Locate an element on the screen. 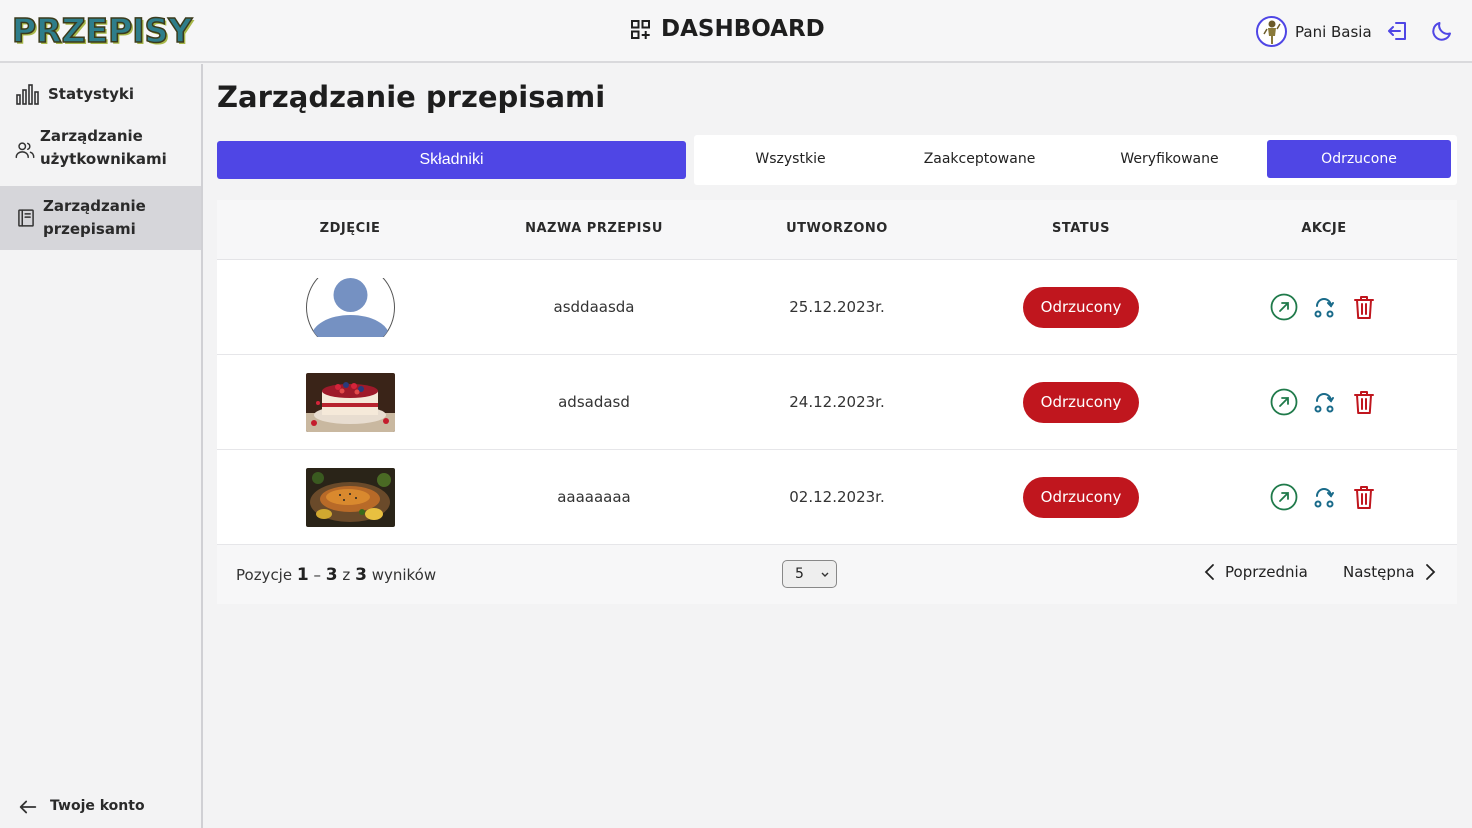  users-icon is located at coordinates (25, 152).